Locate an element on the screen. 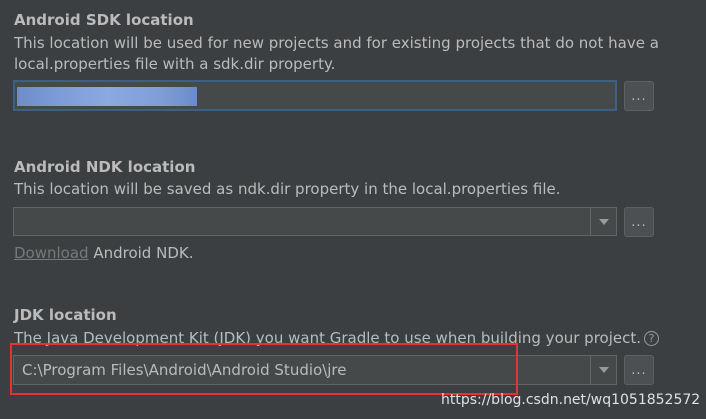  annotation-highlight-box is located at coordinates (264, 369).